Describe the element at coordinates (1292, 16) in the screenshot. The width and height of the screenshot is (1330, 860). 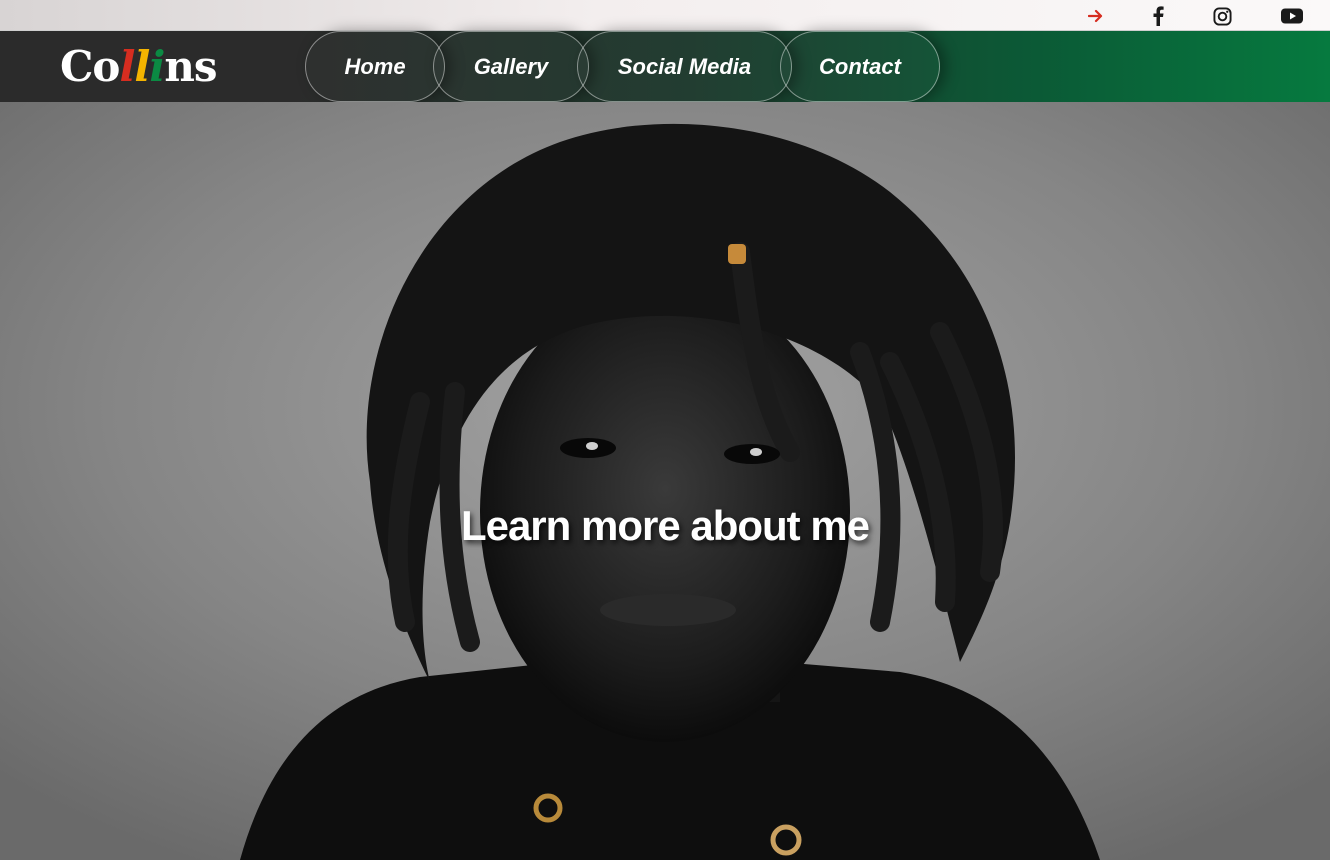
I see `youtube-icon` at that location.